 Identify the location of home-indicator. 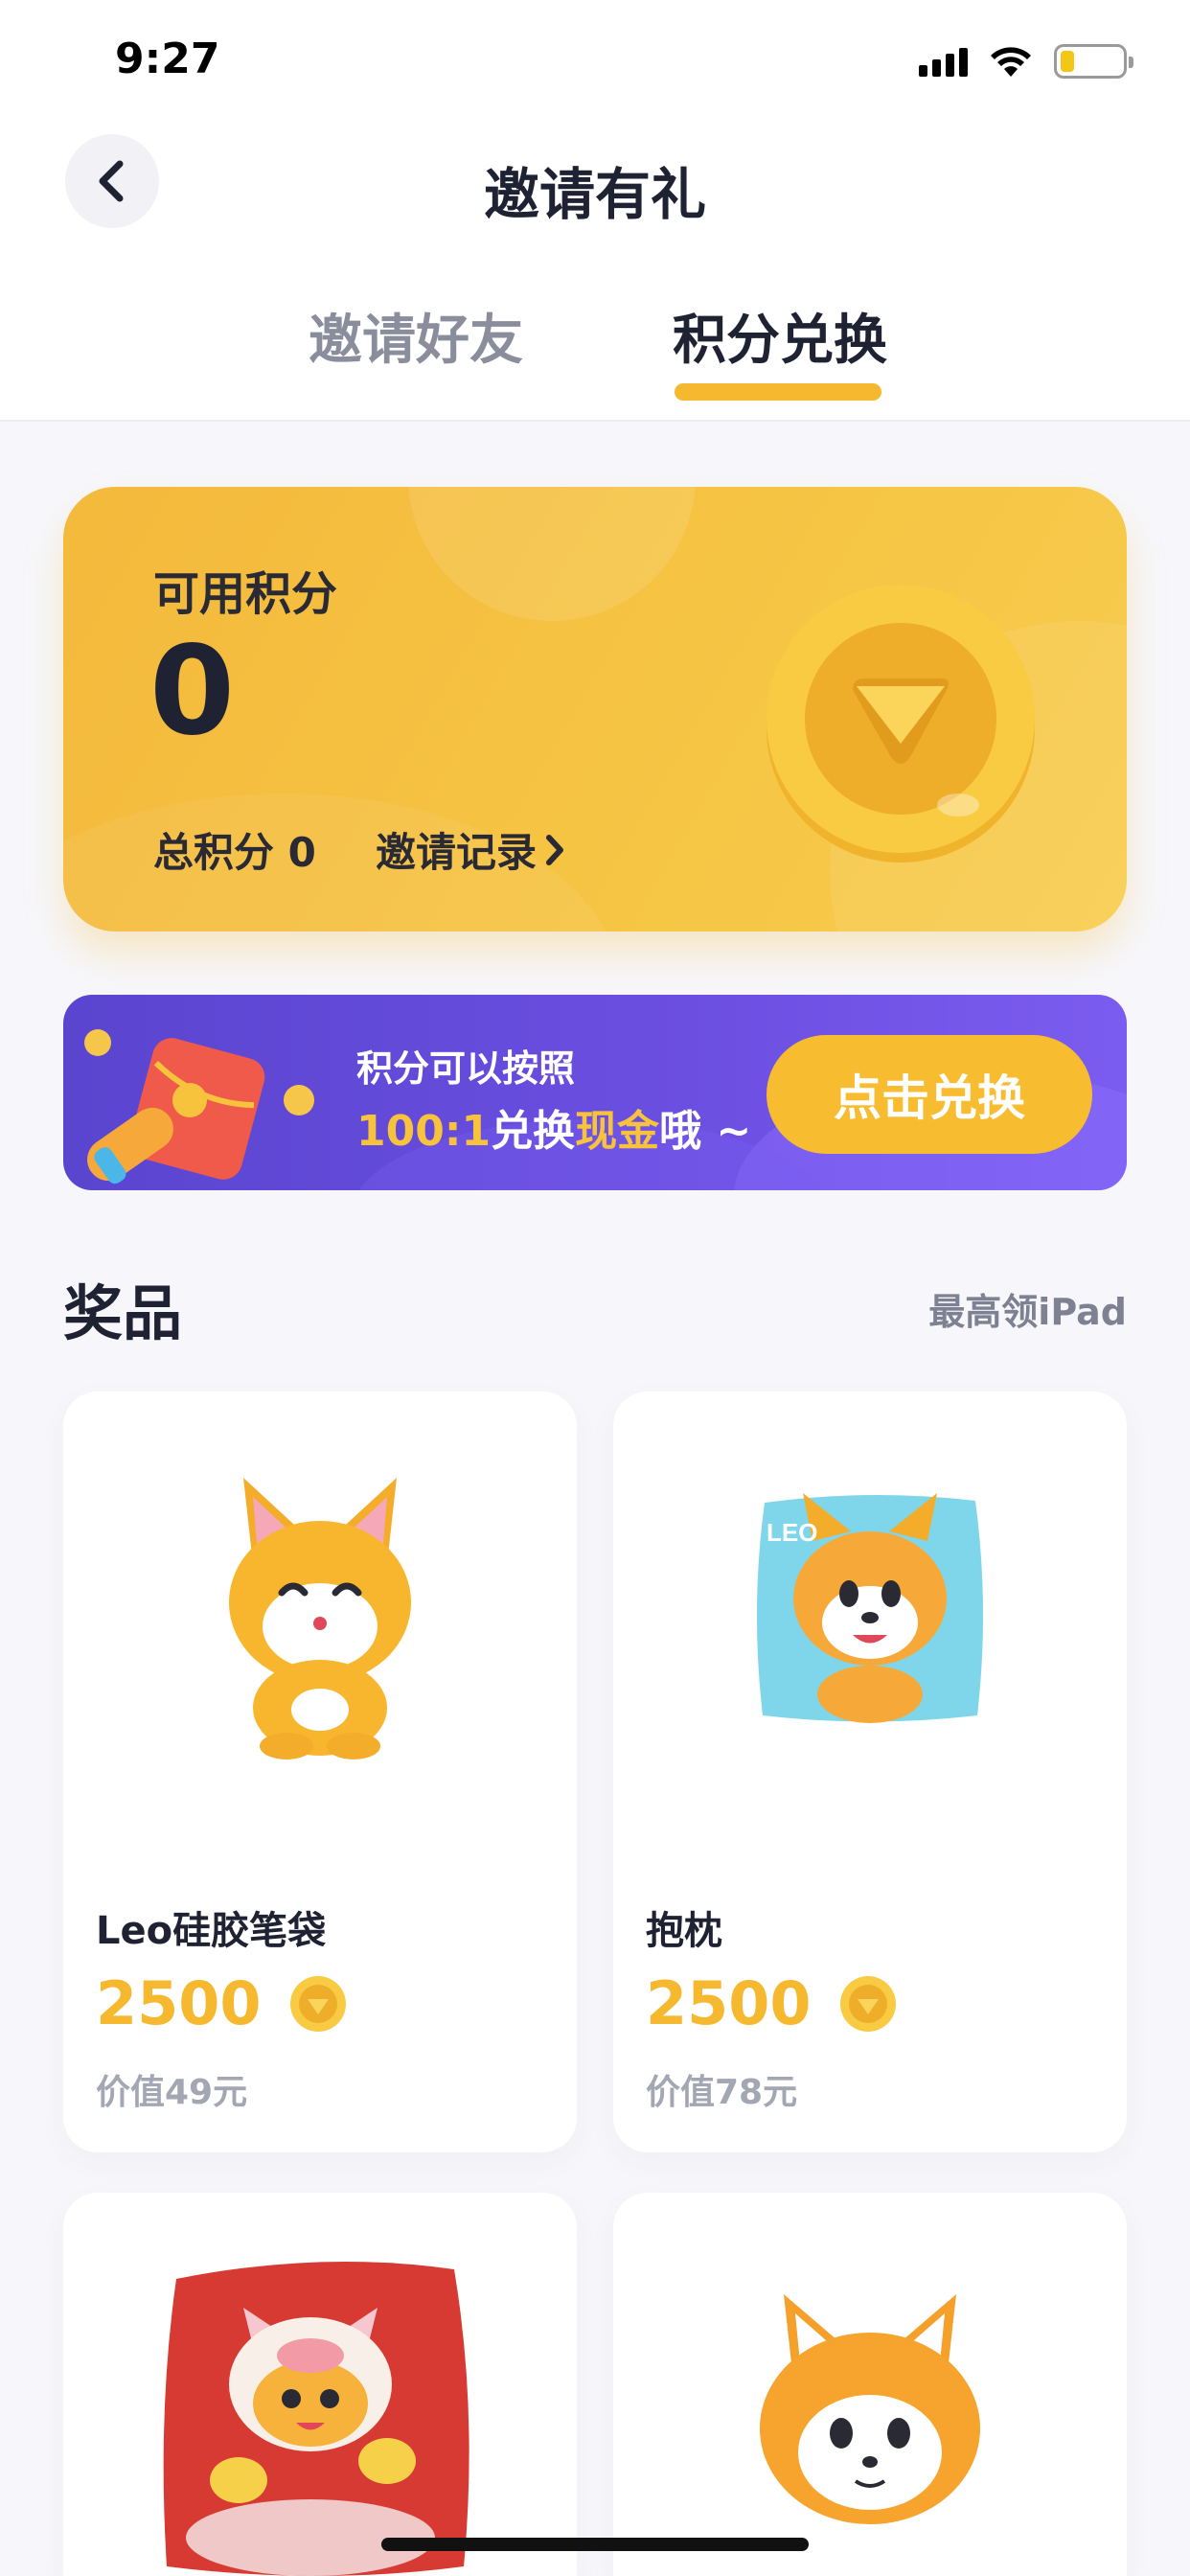
(595, 2544).